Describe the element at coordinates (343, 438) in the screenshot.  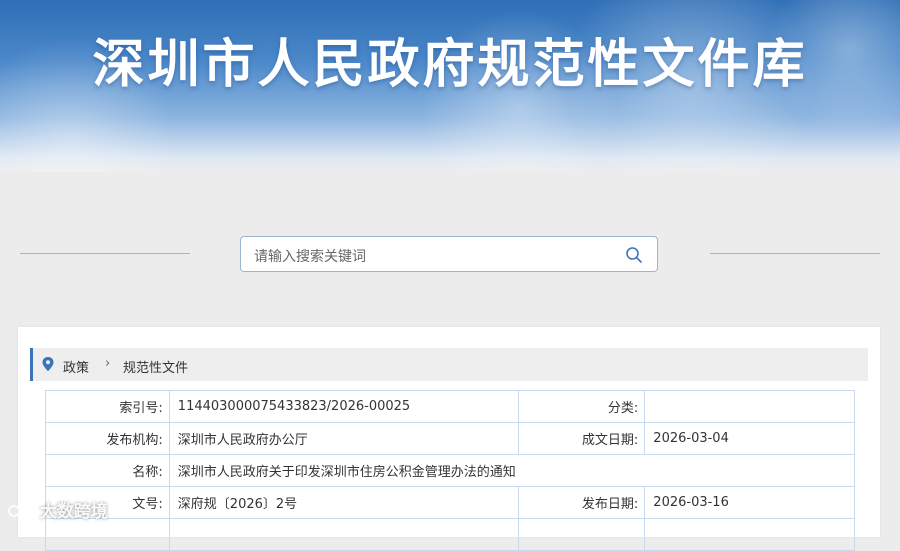
I see `issuer-value: 深圳市人民政府办公厅` at that location.